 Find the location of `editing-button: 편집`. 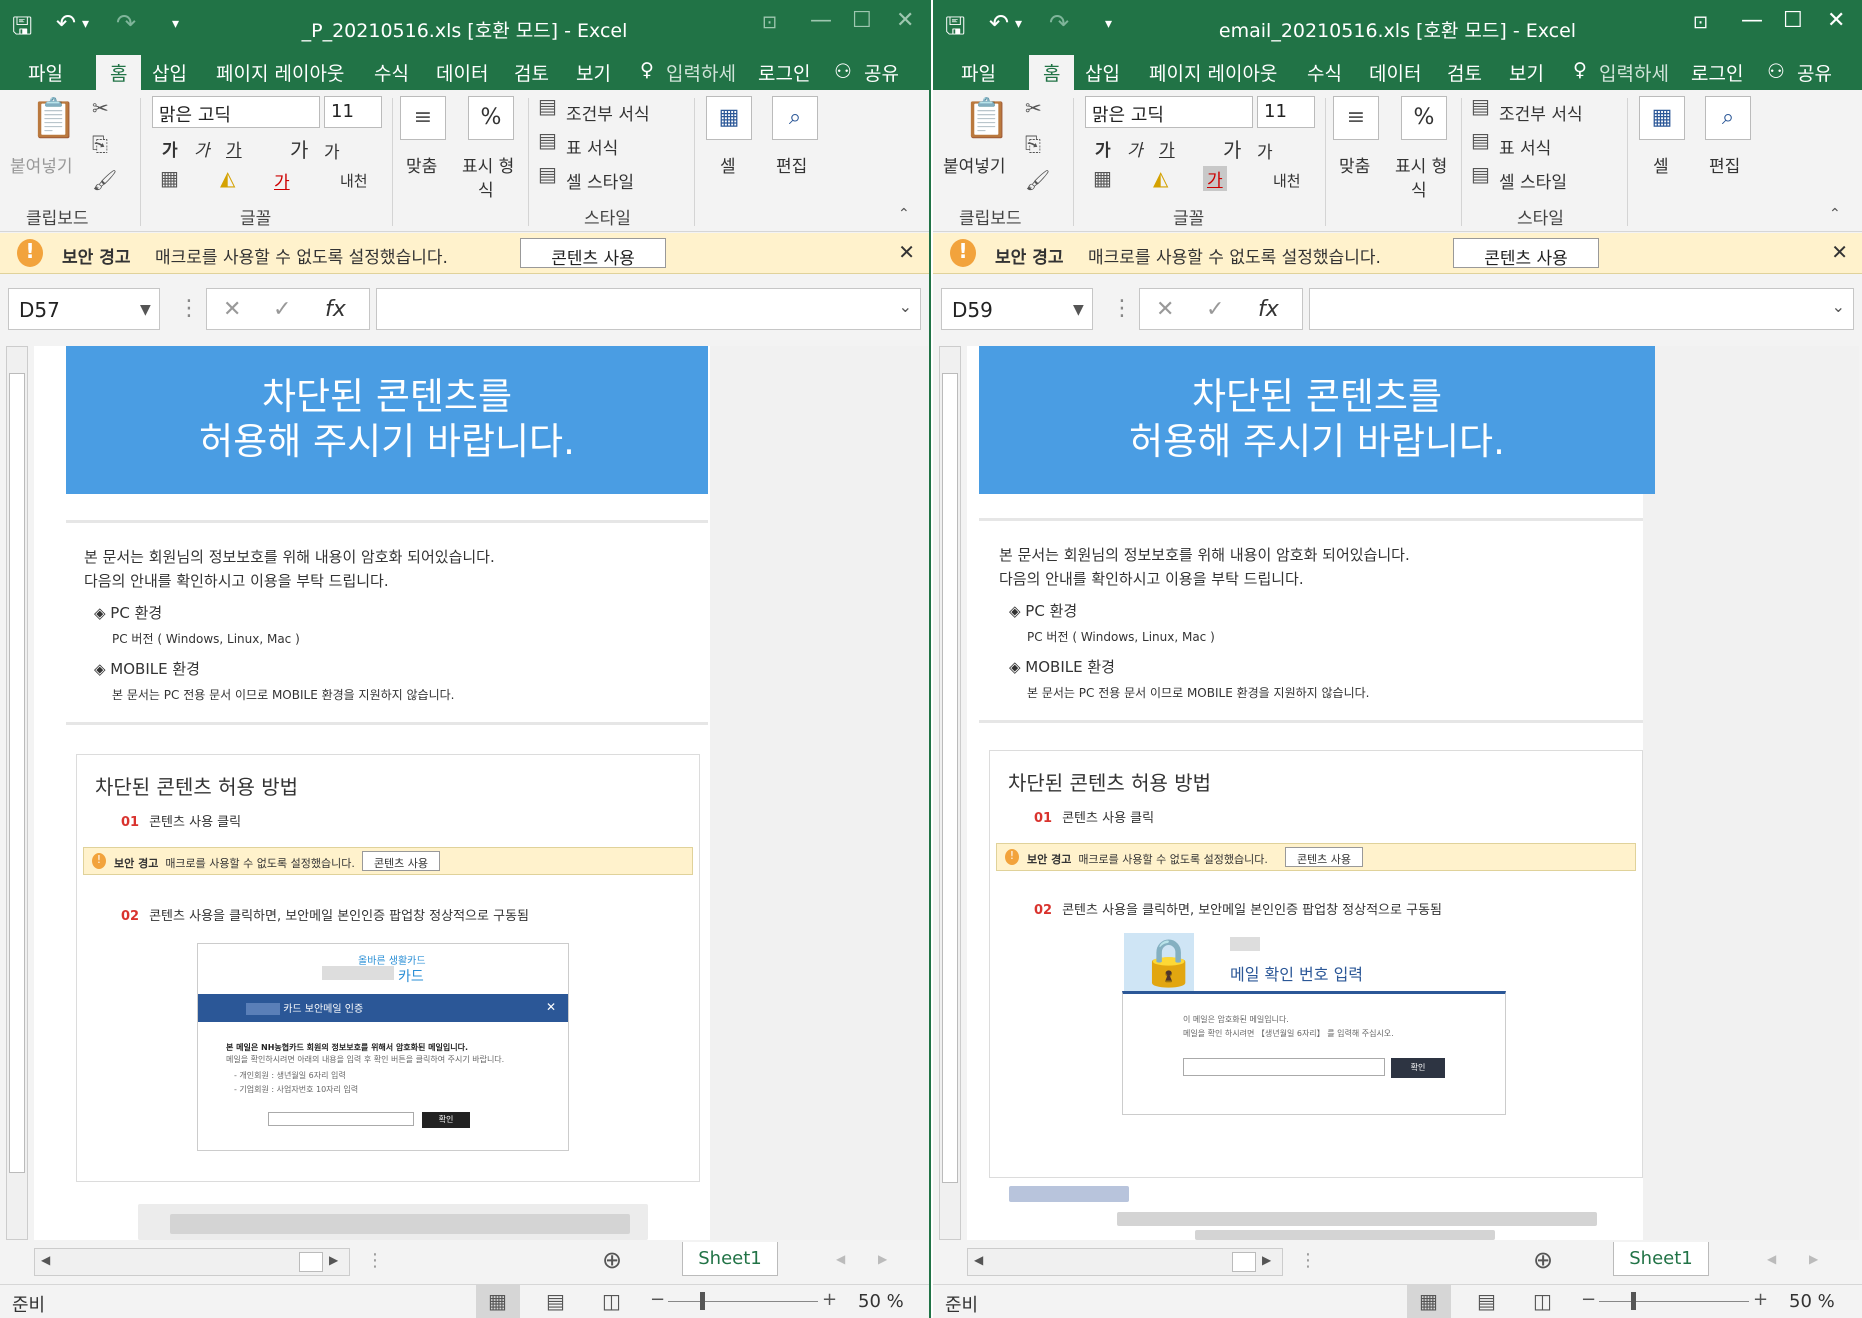

editing-button: 편집 is located at coordinates (1724, 164).